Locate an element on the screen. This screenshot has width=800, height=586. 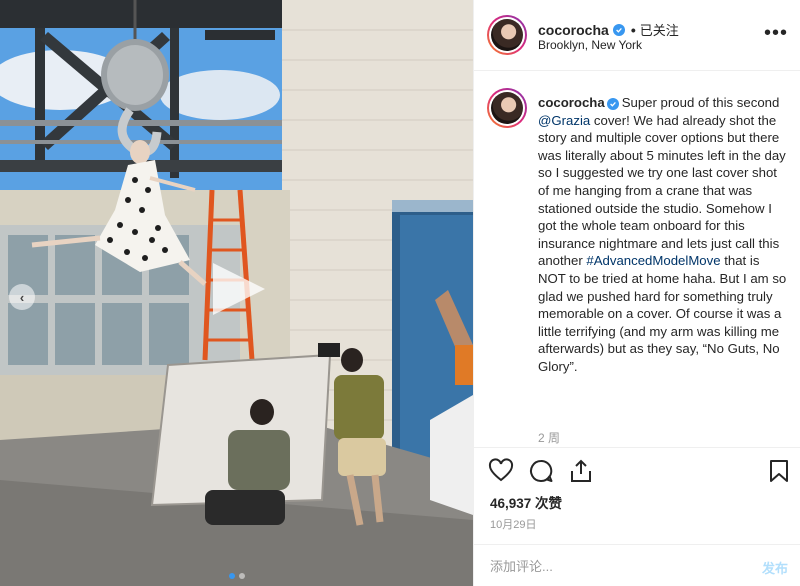
following-button: 已关注 is located at coordinates (659, 29).